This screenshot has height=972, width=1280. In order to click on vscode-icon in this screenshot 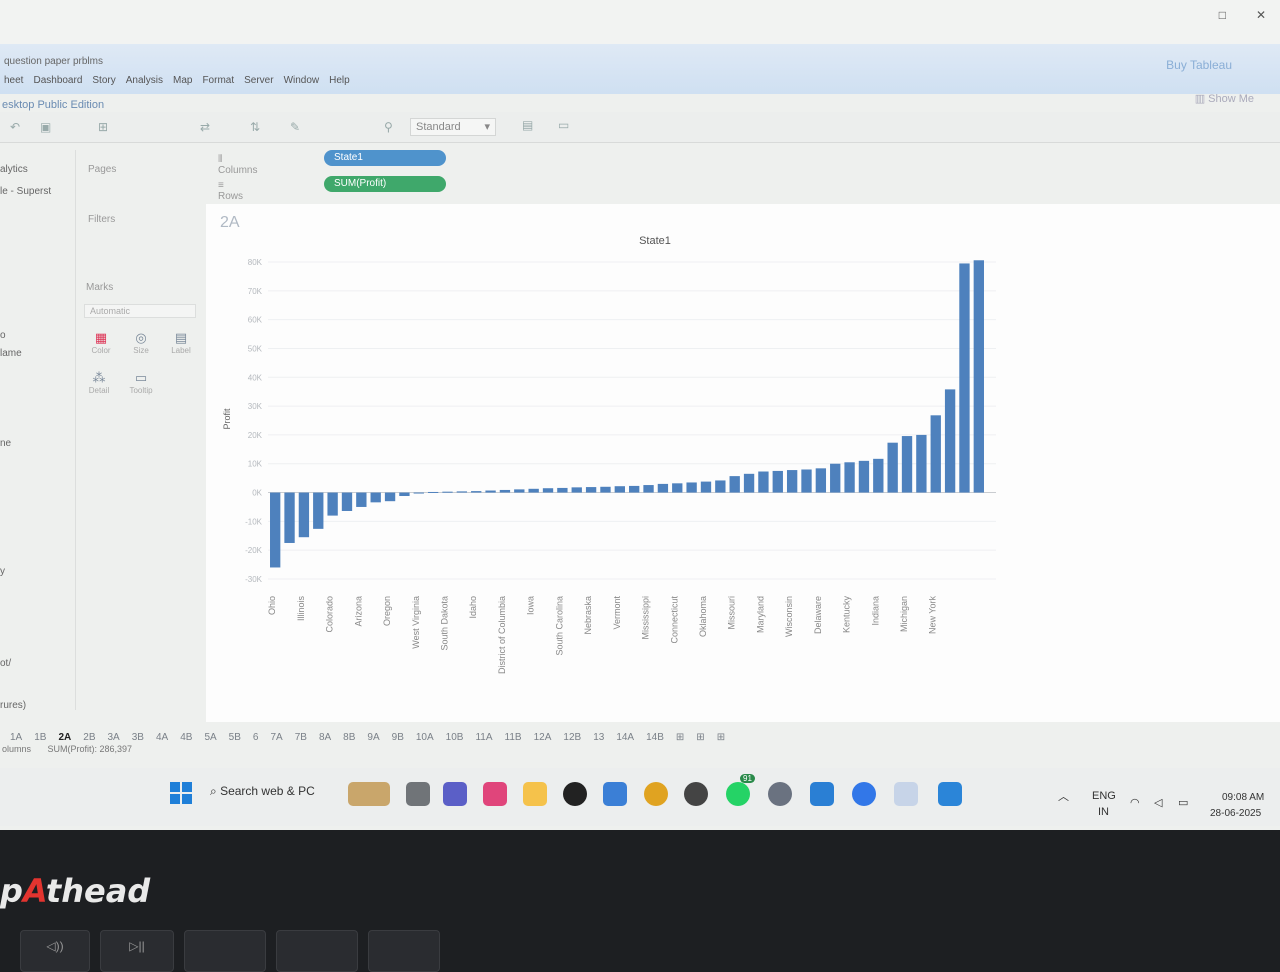, I will do `click(822, 794)`.